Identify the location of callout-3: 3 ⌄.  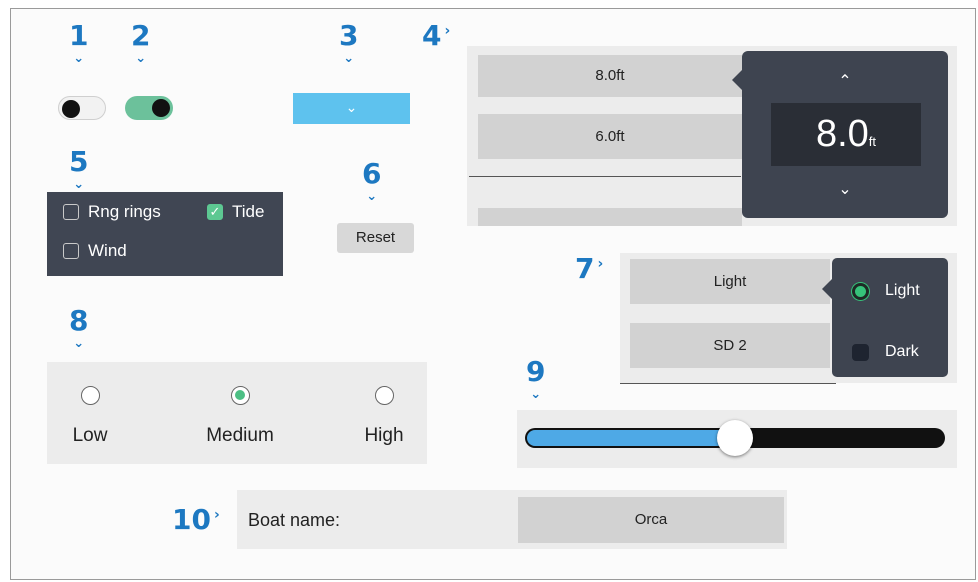
(349, 42).